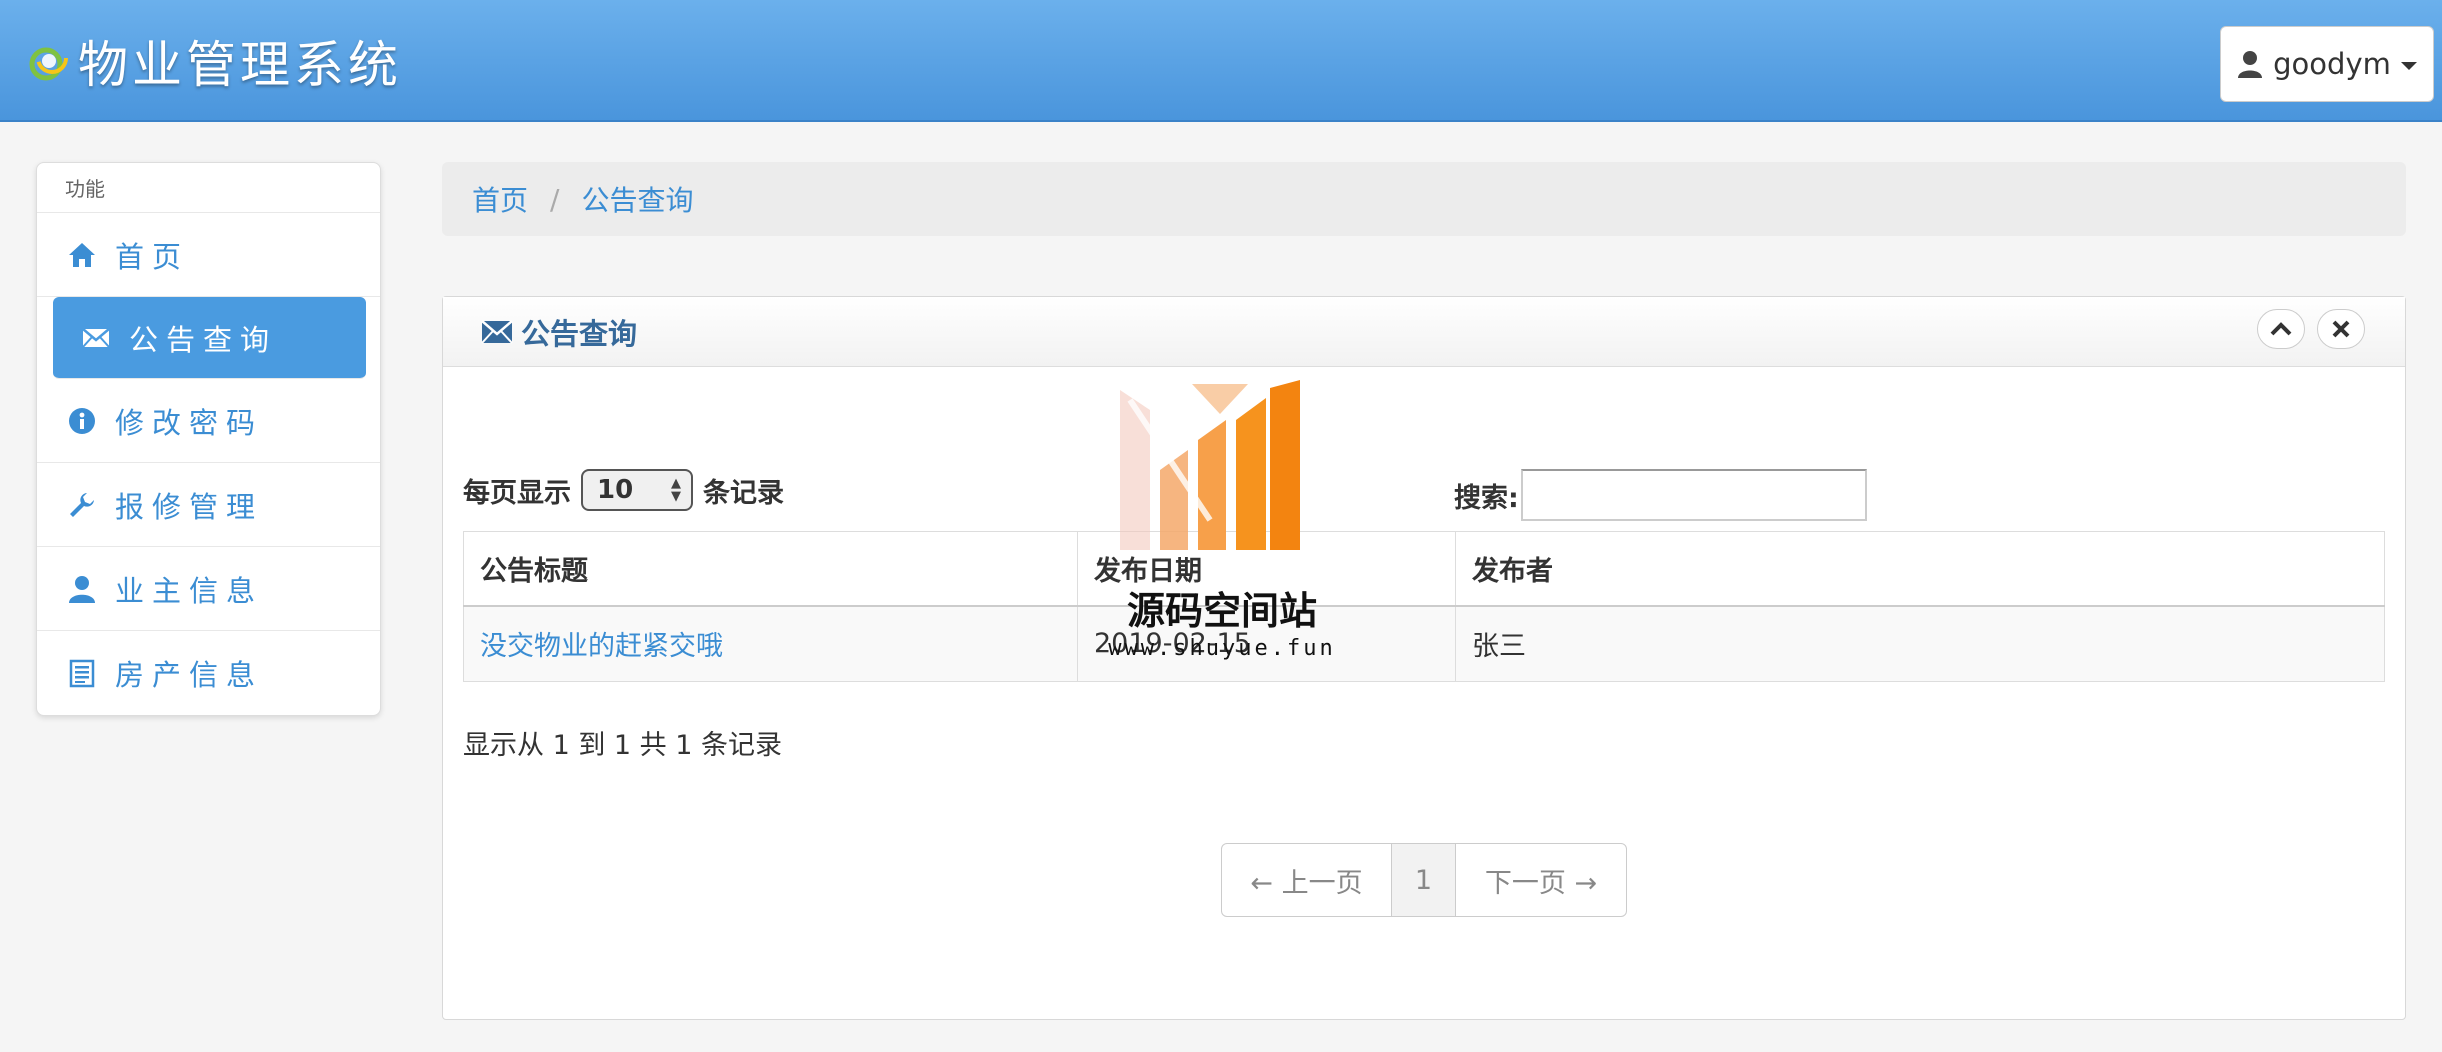 The height and width of the screenshot is (1052, 2442). I want to click on sidebar-item-home: 首页, so click(208, 255).